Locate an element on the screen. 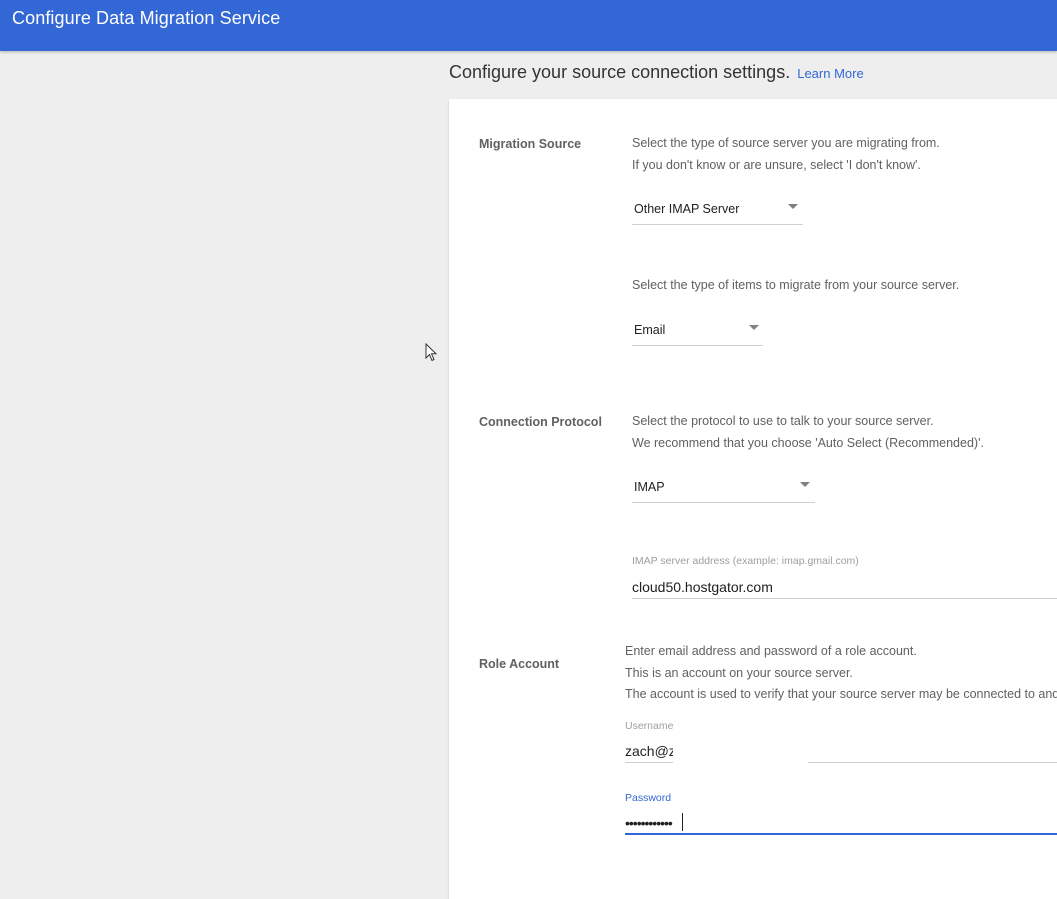 This screenshot has height=899, width=1057. server-address-input is located at coordinates (842, 587).